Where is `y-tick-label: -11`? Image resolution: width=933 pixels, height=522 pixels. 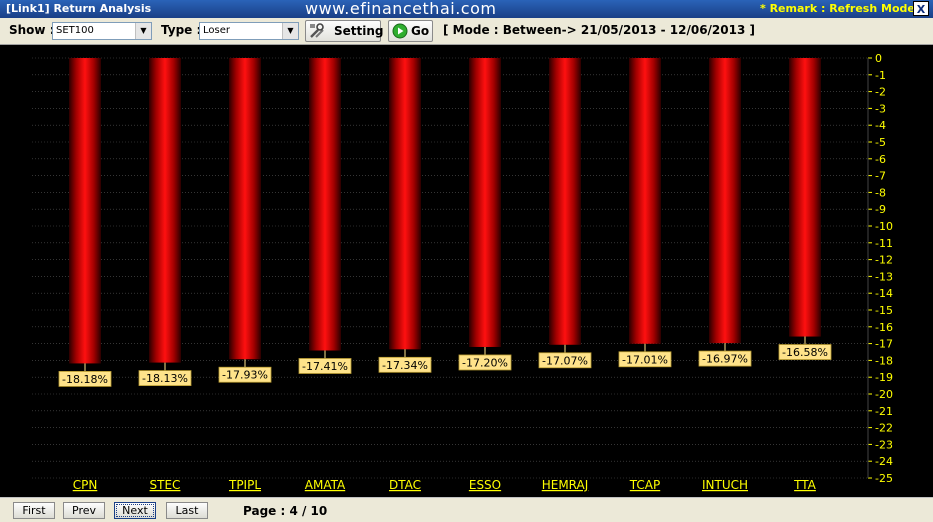 y-tick-label: -11 is located at coordinates (884, 243).